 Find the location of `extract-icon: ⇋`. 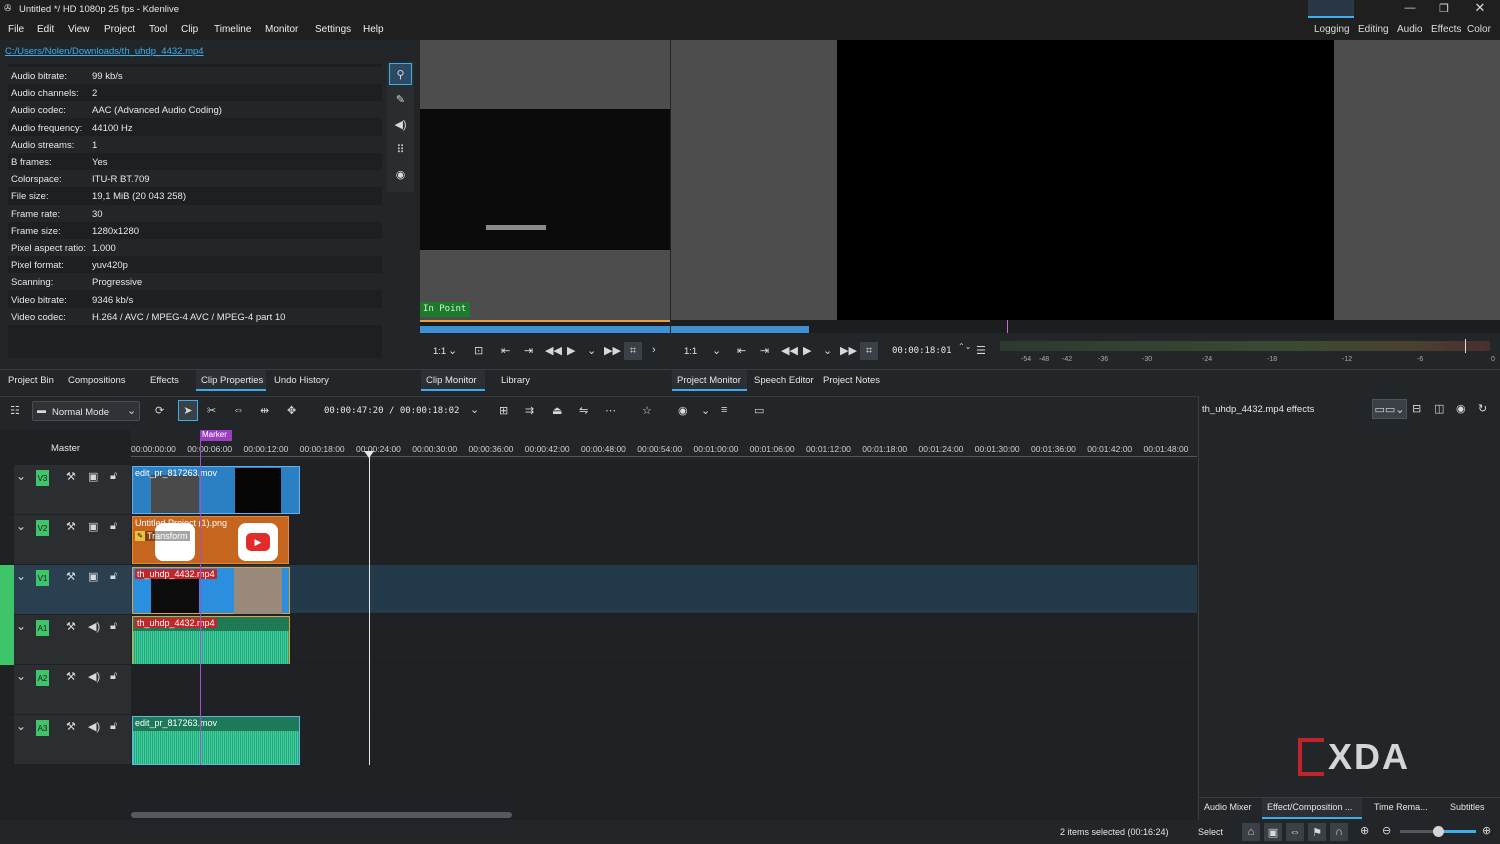

extract-icon: ⇋ is located at coordinates (583, 410).